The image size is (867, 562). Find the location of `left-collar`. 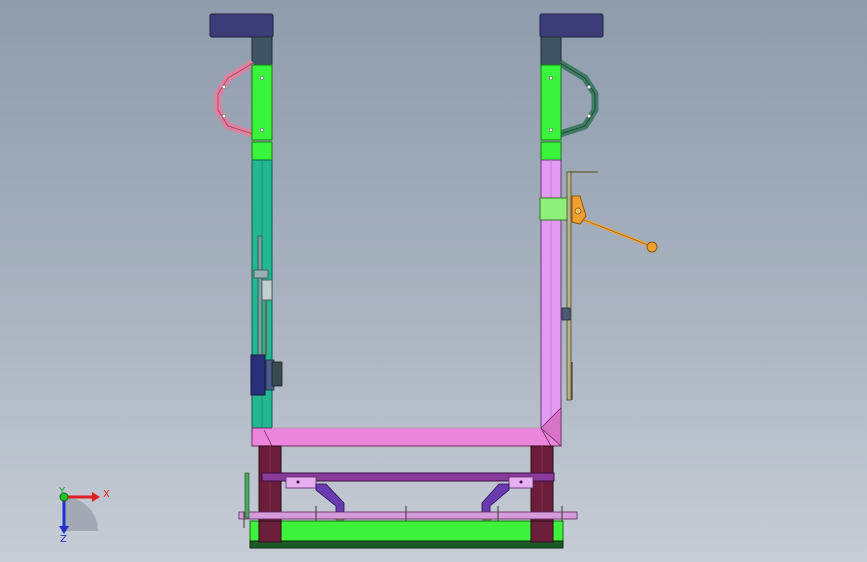

left-collar is located at coordinates (262, 151).